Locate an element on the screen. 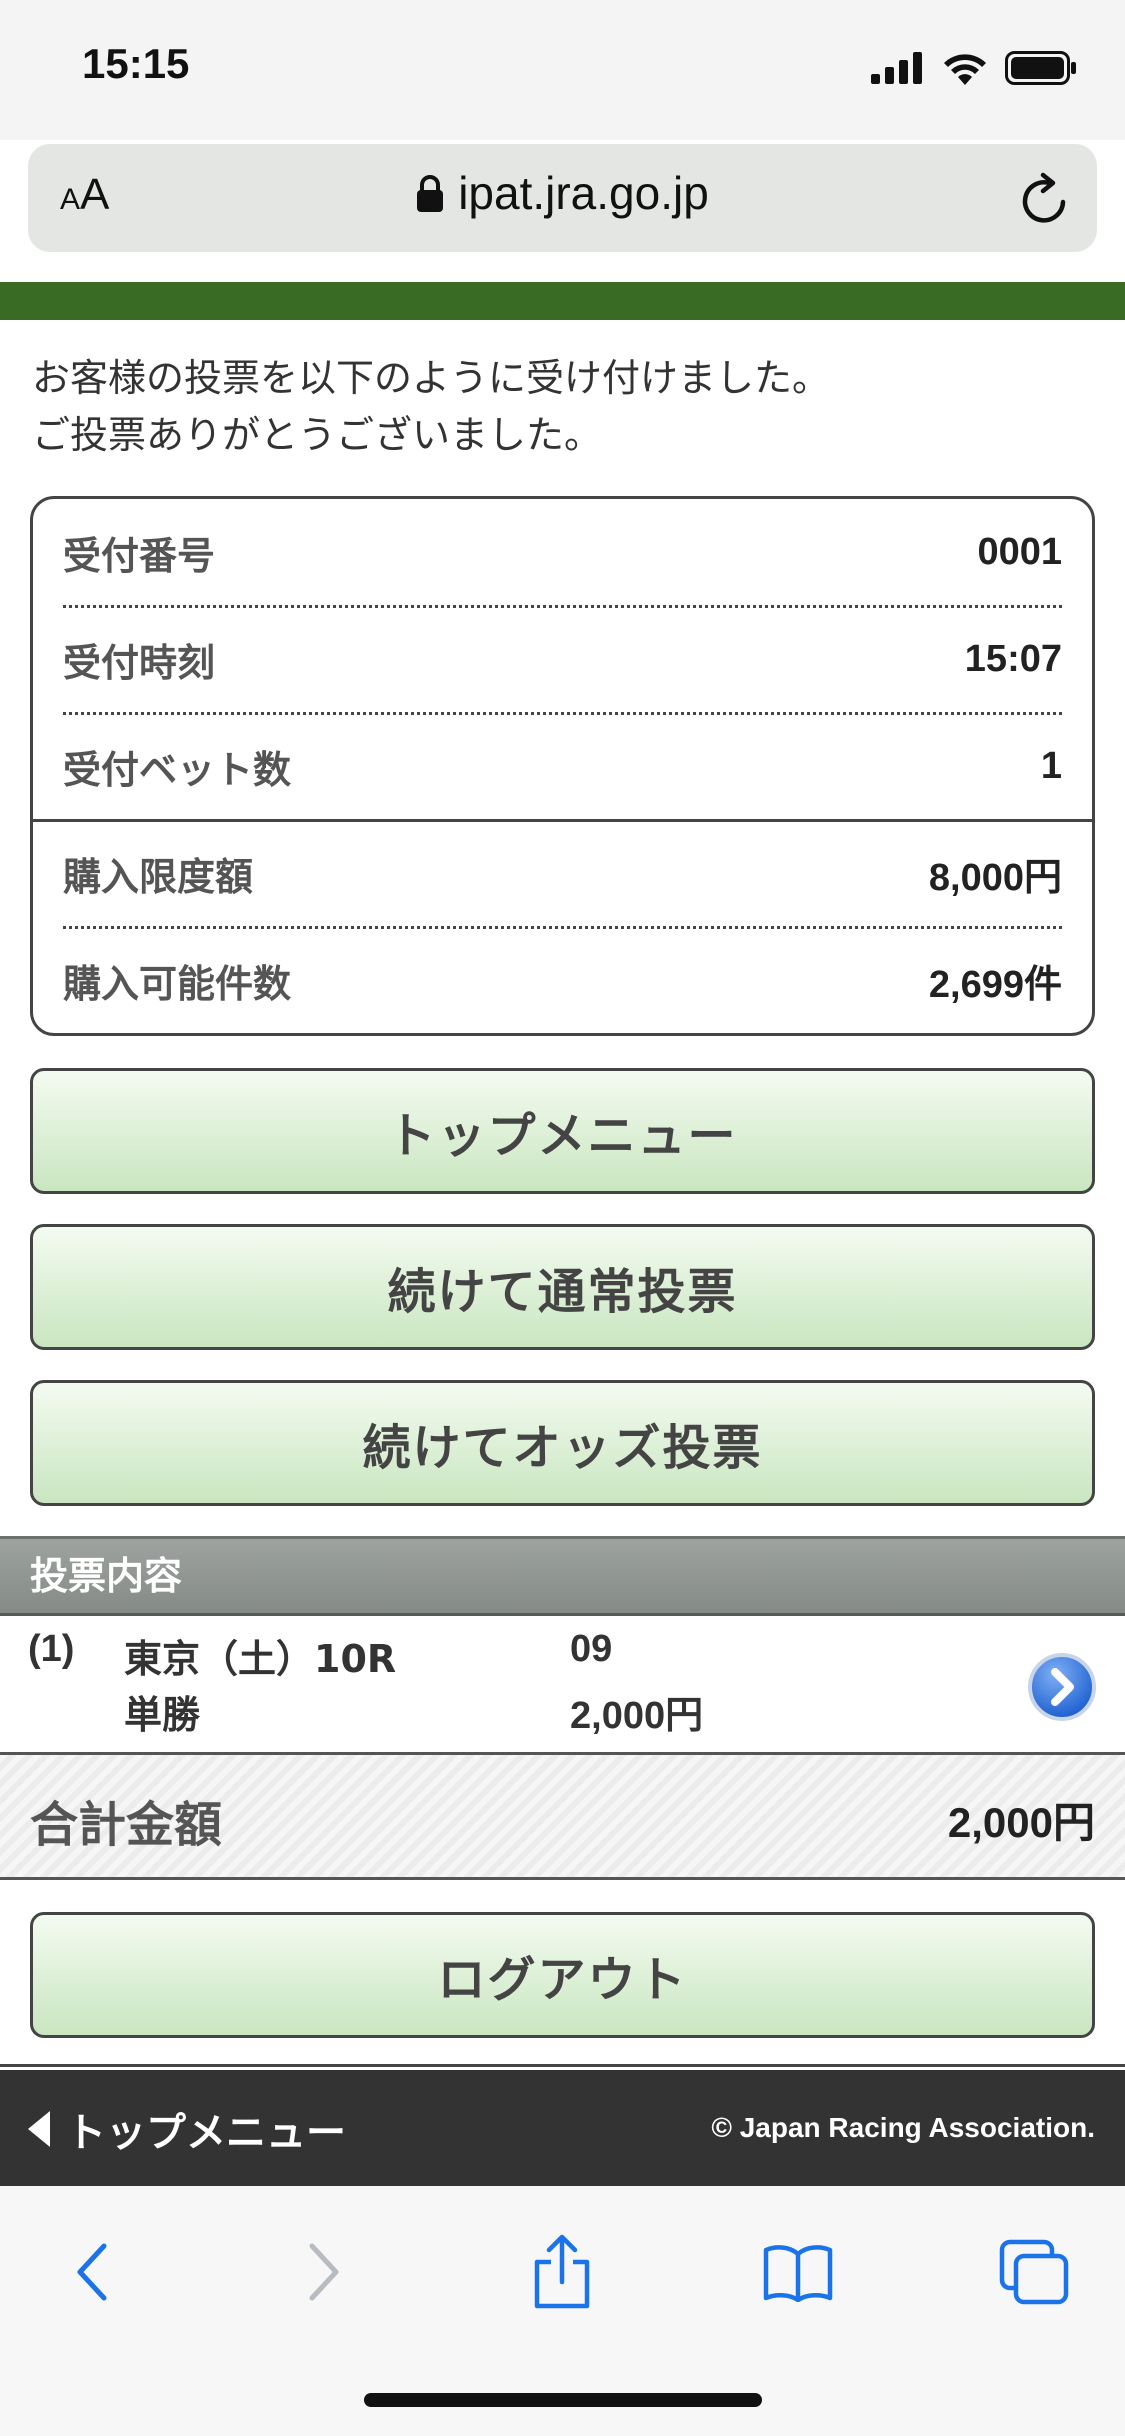  lock-icon is located at coordinates (430, 193).